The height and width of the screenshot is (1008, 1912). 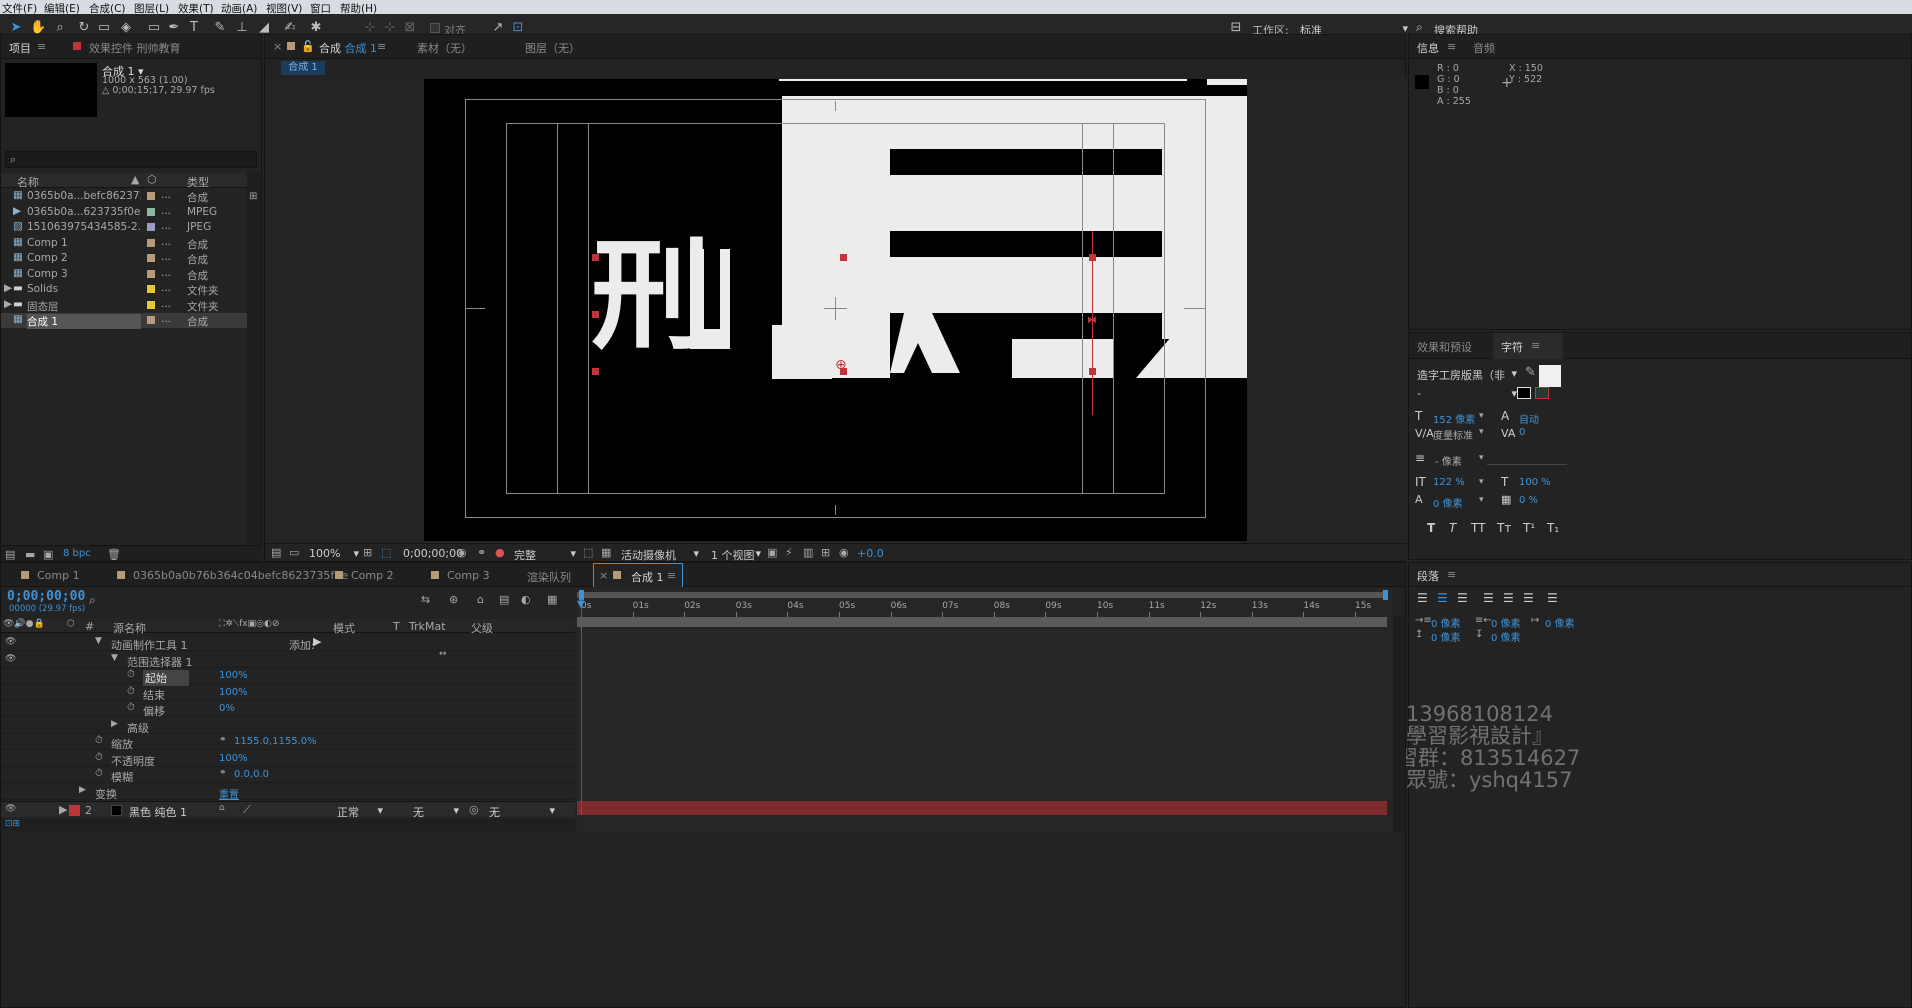 What do you see at coordinates (453, 599) in the screenshot?
I see `draft-3d-icon: ⊛` at bounding box center [453, 599].